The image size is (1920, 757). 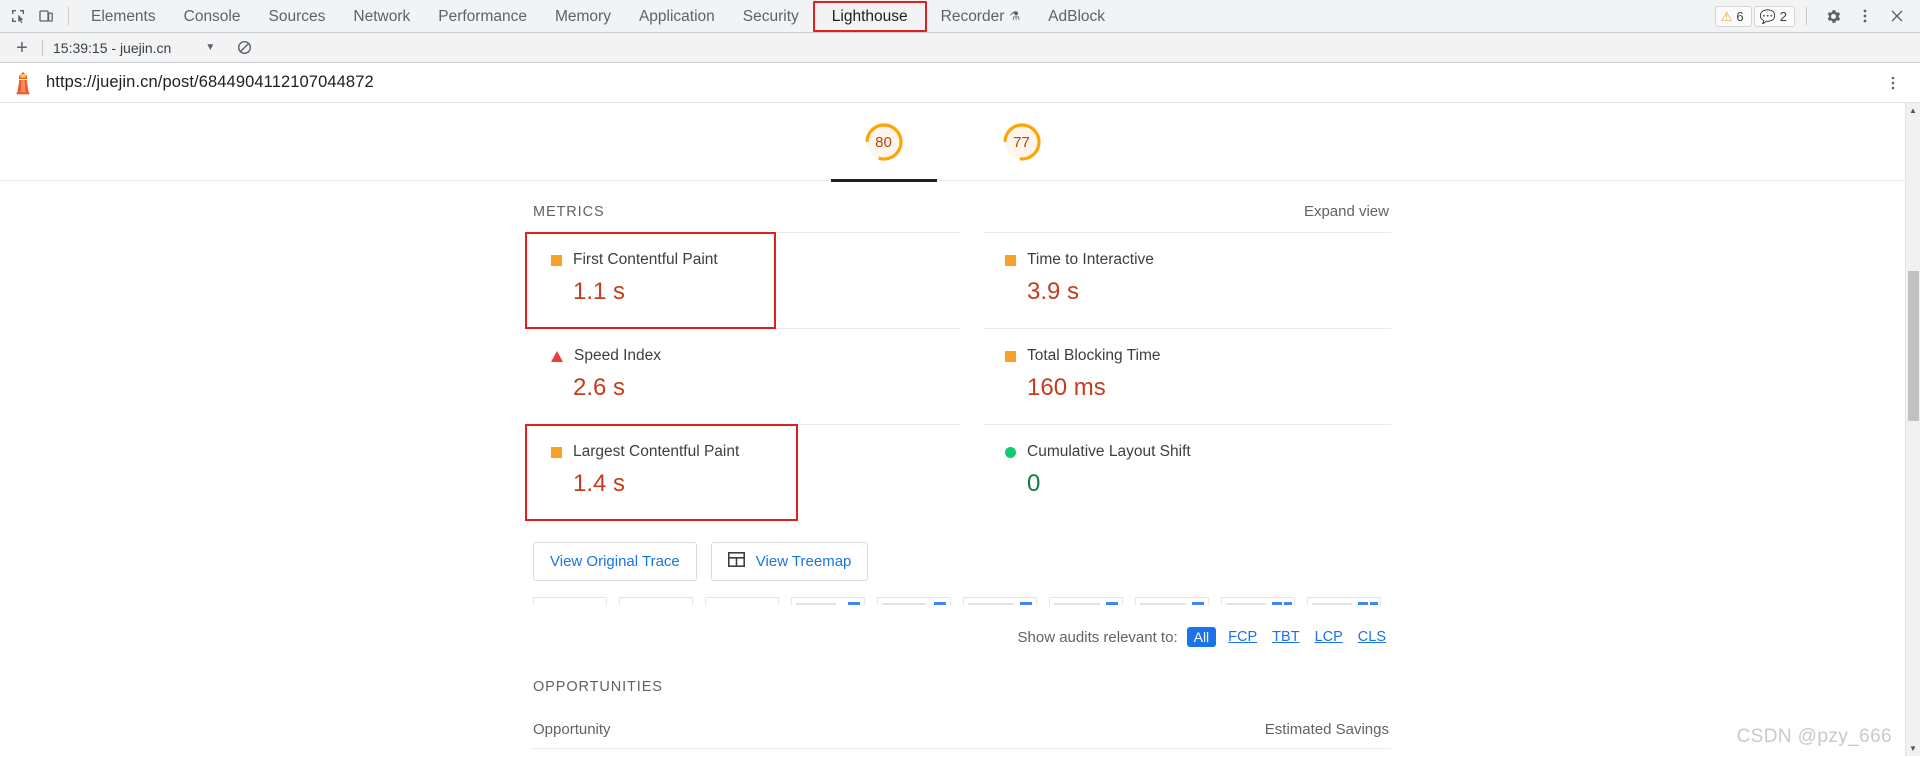 What do you see at coordinates (1053, 291) in the screenshot?
I see `metric-value: 3.9 s` at bounding box center [1053, 291].